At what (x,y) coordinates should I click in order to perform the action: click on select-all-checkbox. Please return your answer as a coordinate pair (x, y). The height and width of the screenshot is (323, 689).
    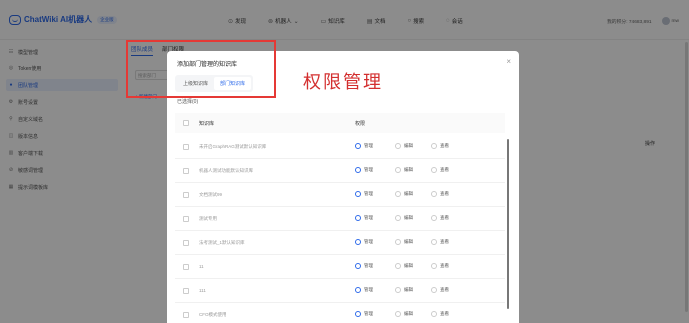
    Looking at the image, I should click on (186, 123).